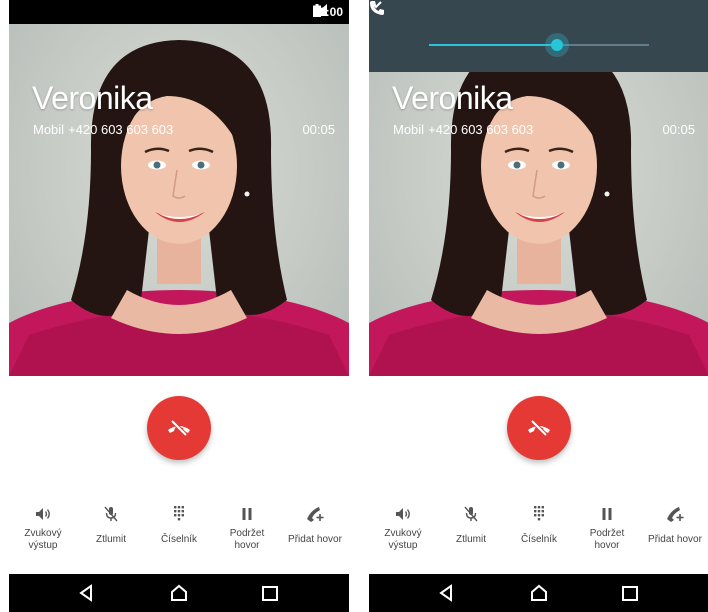  What do you see at coordinates (557, 45) in the screenshot?
I see `volume-slider-thumb` at bounding box center [557, 45].